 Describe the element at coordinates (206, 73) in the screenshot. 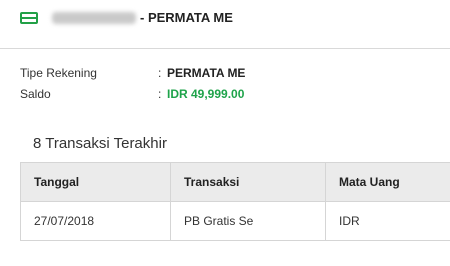

I see `account-type-value: PERMATA ME` at that location.